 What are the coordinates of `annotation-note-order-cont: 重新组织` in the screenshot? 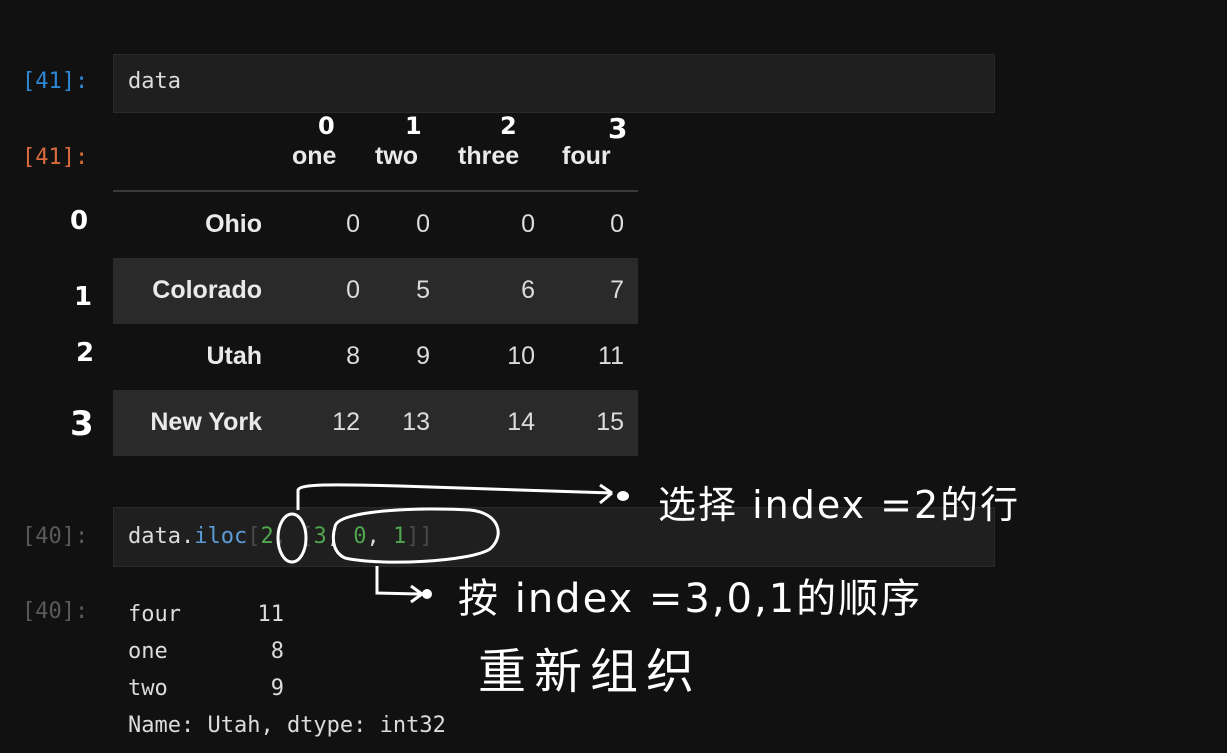 It's located at (590, 672).